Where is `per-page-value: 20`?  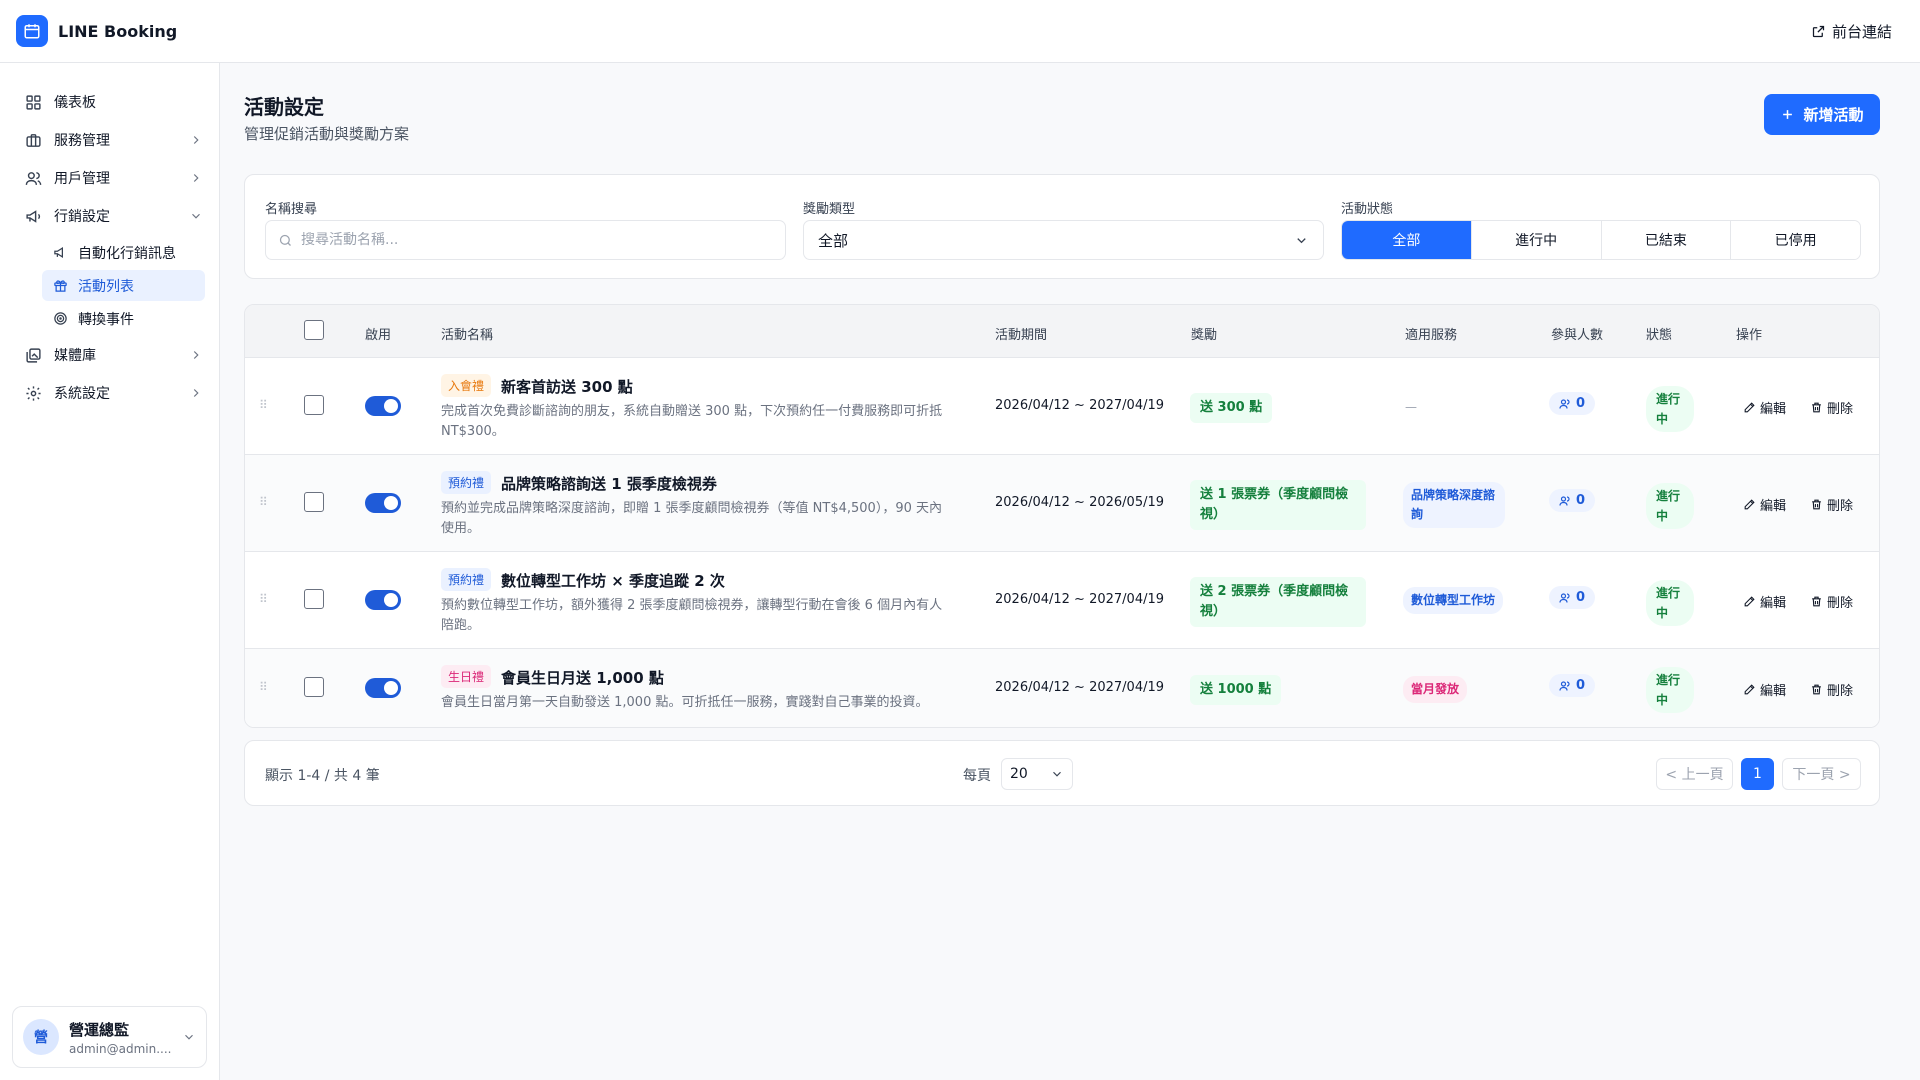 per-page-value: 20 is located at coordinates (1019, 774).